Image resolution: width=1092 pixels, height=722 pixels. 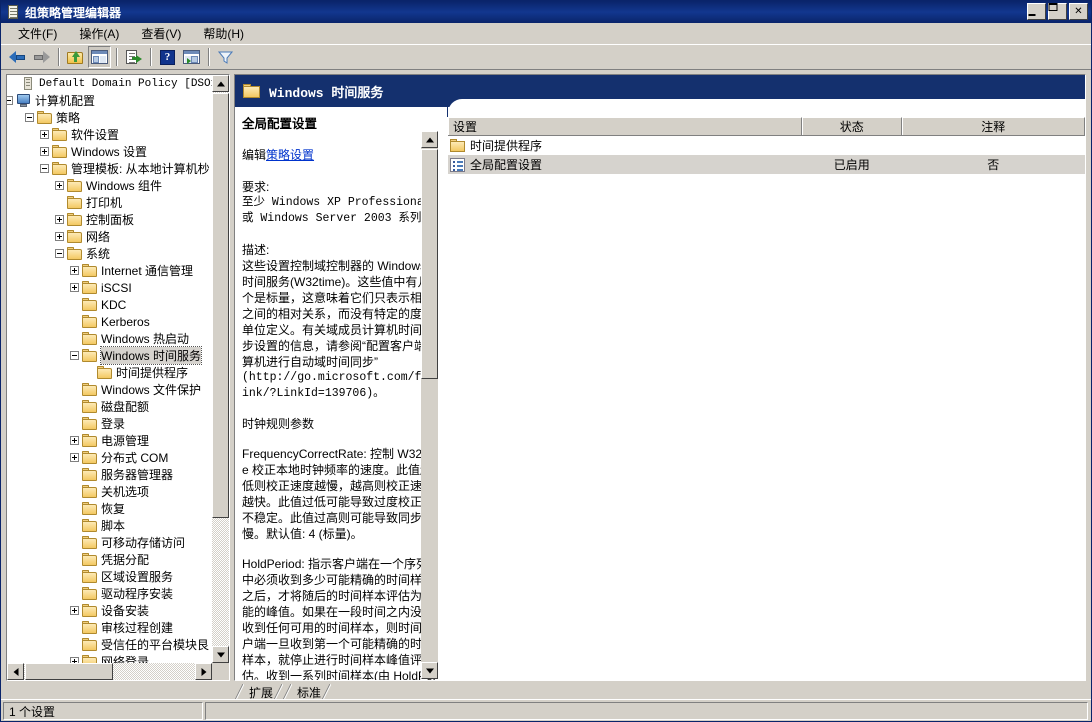 I want to click on tree-scroll-left-button, so click(x=15, y=671).